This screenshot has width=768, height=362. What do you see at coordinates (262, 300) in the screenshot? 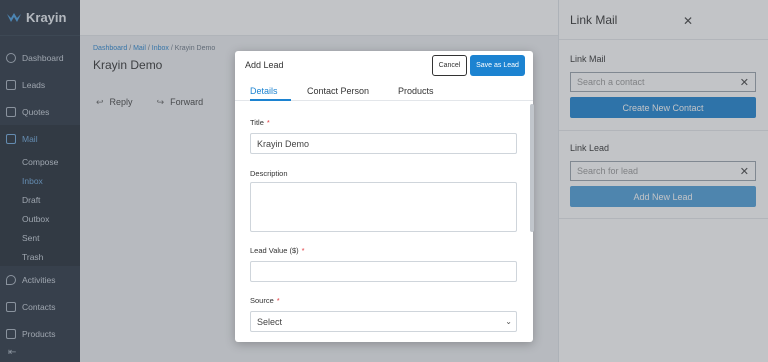
I see `source-label-text: Source` at bounding box center [262, 300].